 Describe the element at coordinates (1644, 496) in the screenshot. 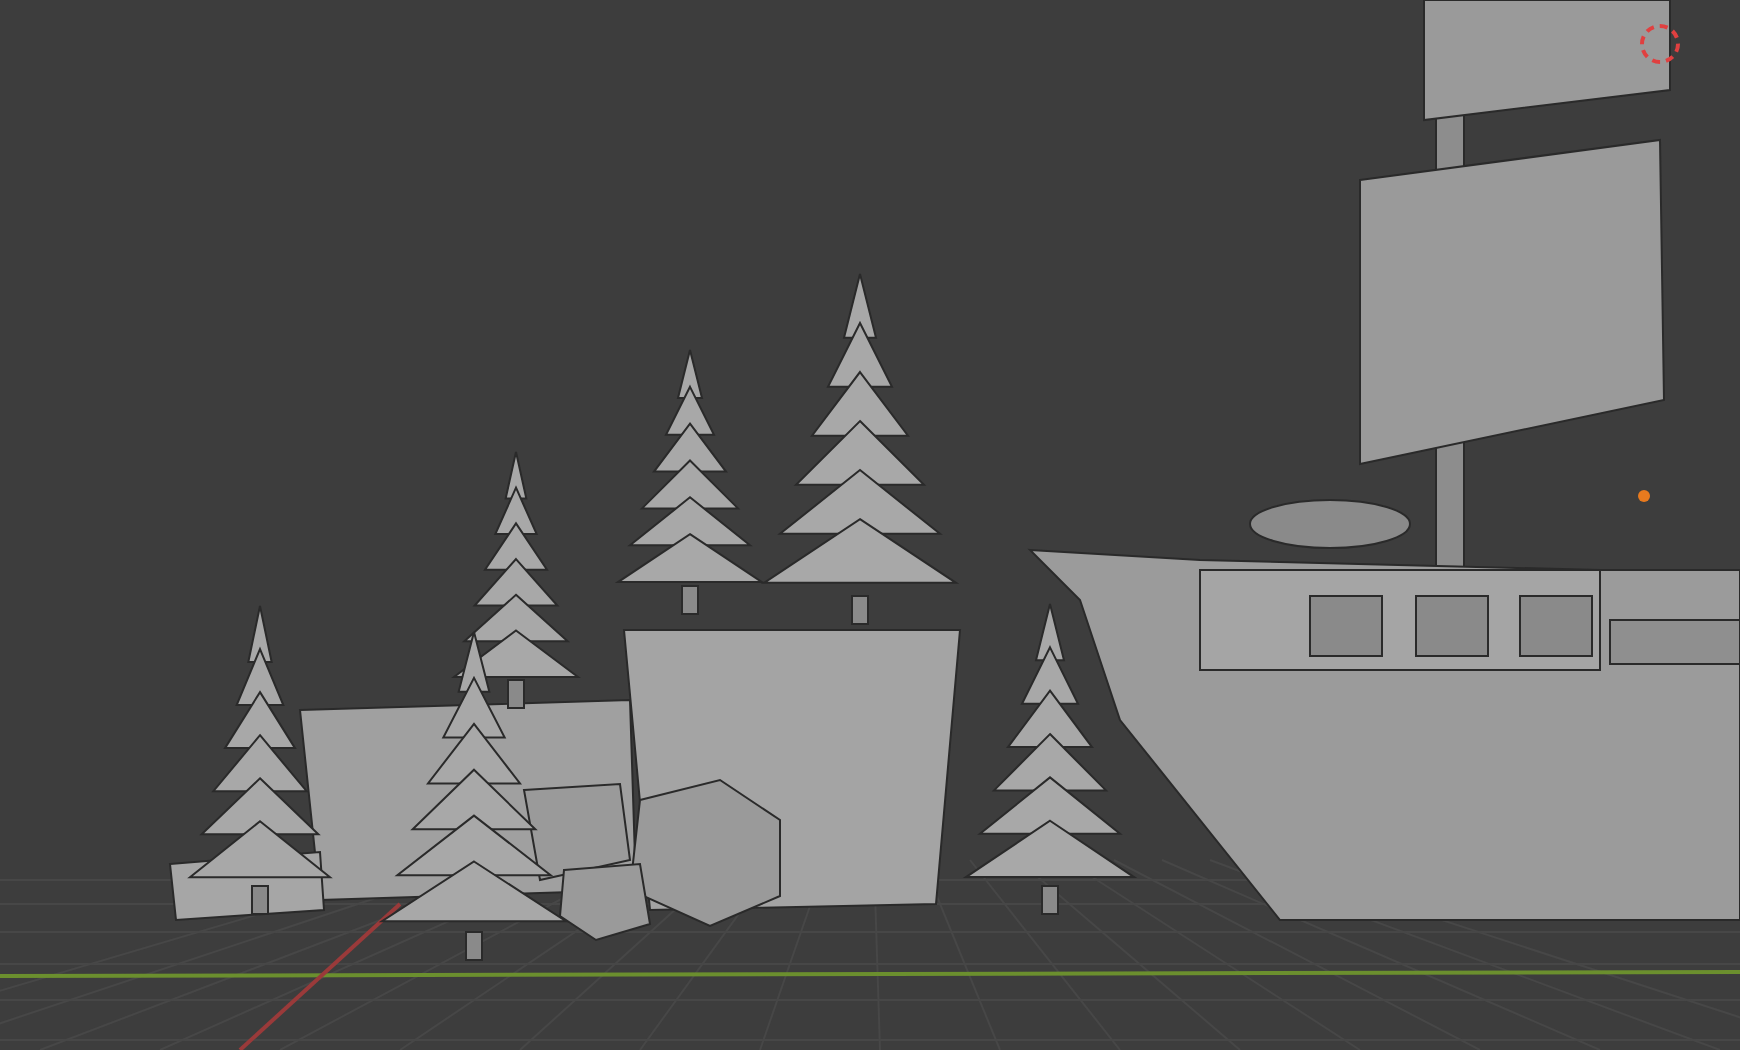

I see `origin-dot-icon` at that location.